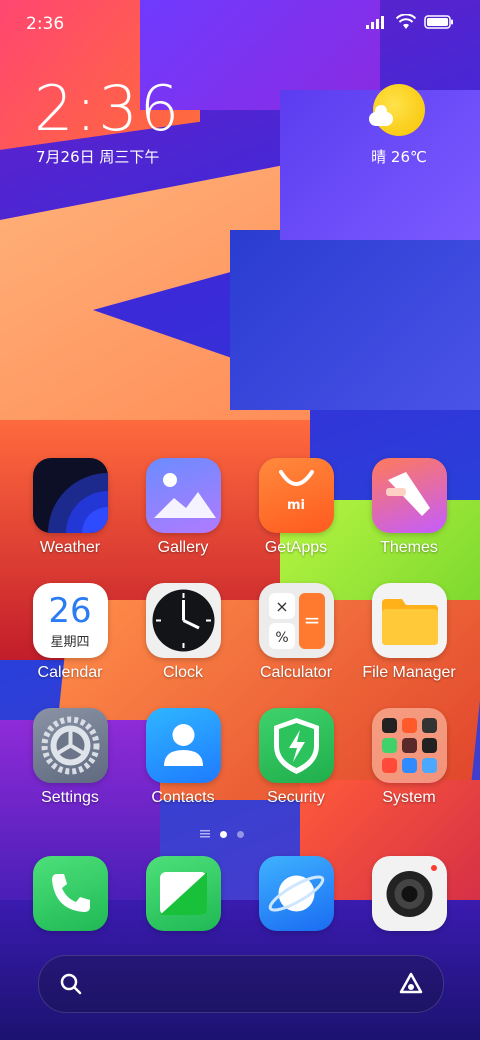  Describe the element at coordinates (296, 620) in the screenshot. I see `calculator-icon: × % =` at that location.